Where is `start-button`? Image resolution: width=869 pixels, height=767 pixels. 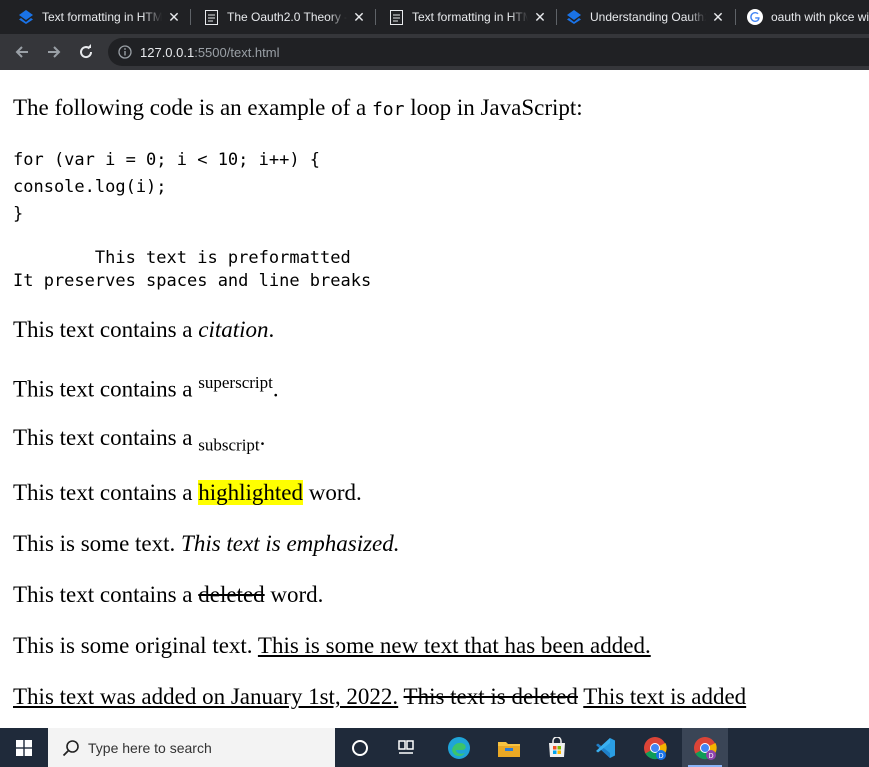
start-button is located at coordinates (24, 747).